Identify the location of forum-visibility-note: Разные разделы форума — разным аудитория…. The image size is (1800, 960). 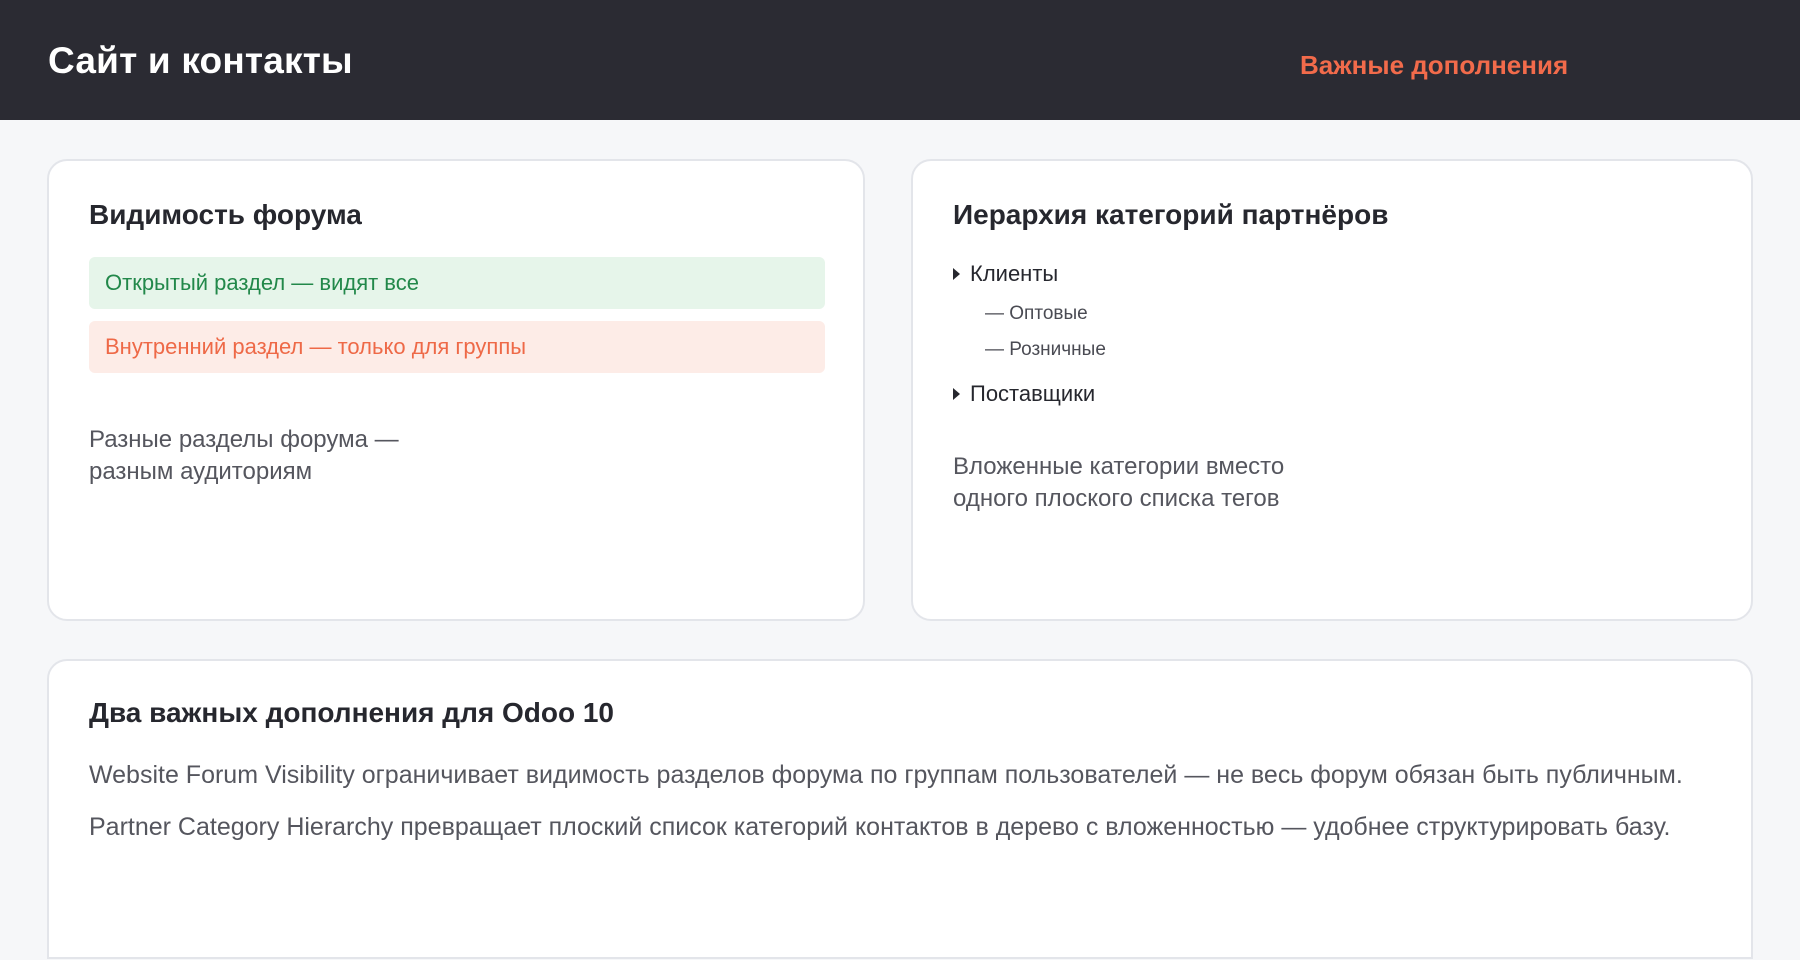
(244, 455).